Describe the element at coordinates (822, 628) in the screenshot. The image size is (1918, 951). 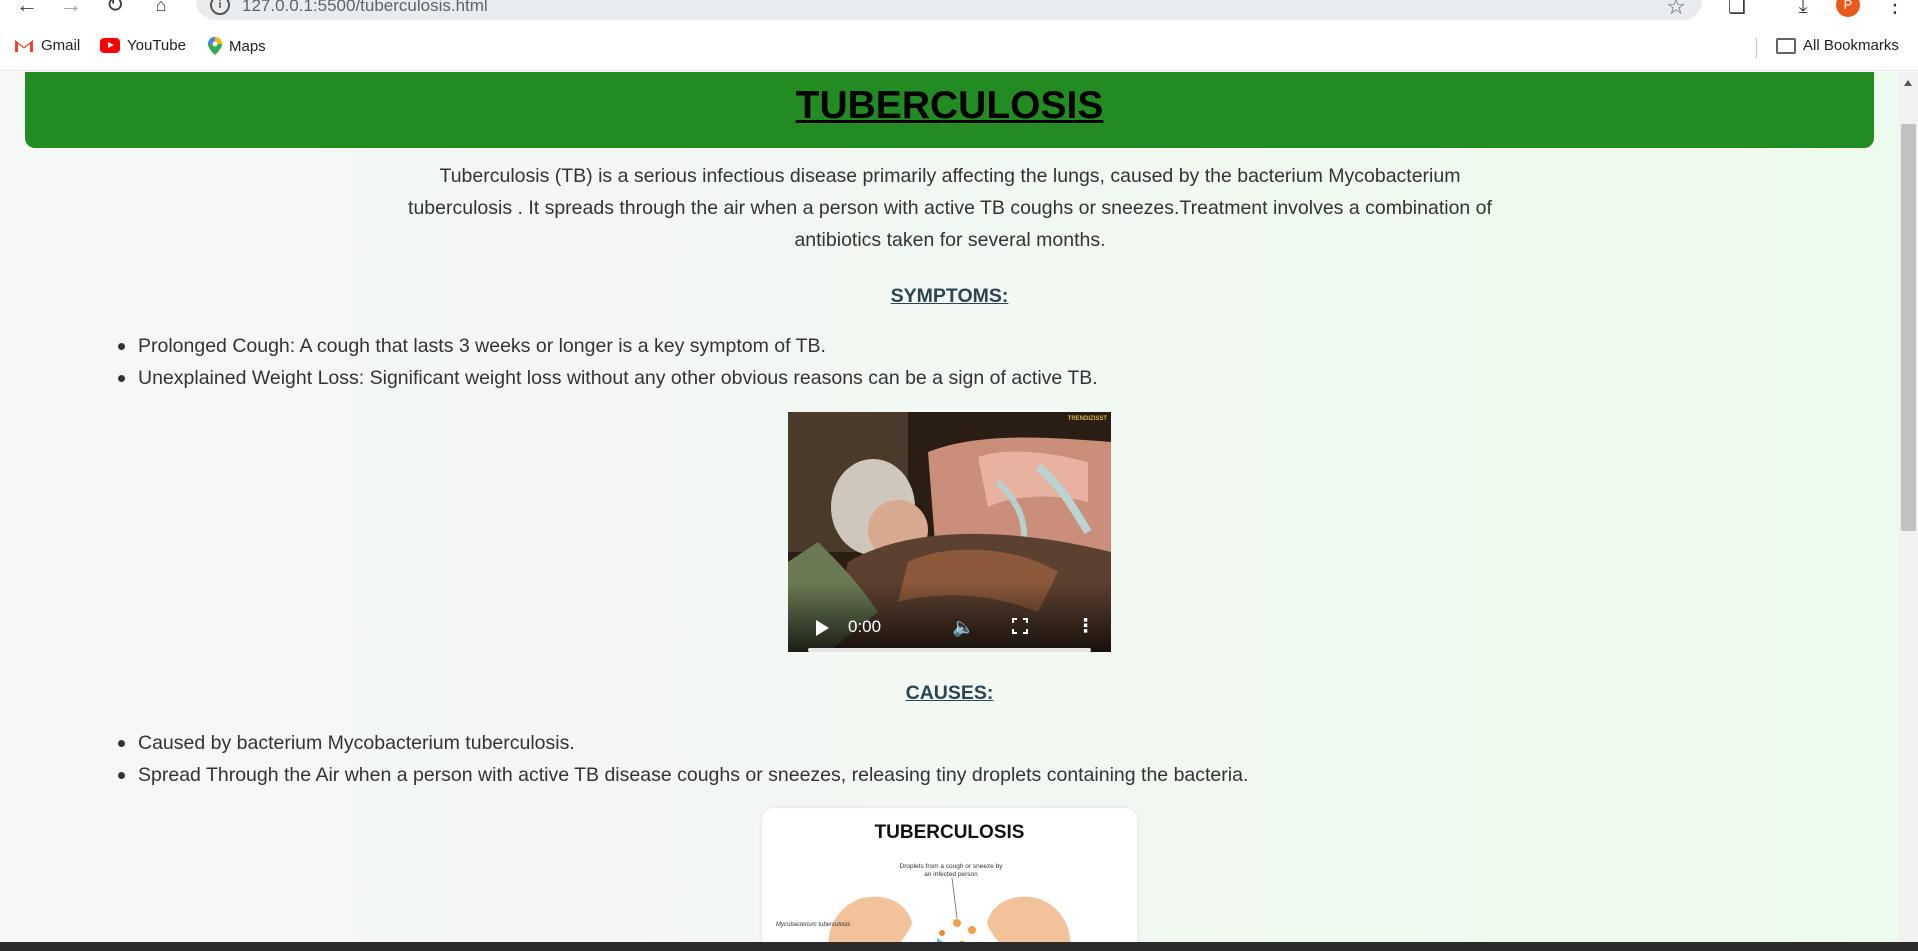
I see `play-icon` at that location.